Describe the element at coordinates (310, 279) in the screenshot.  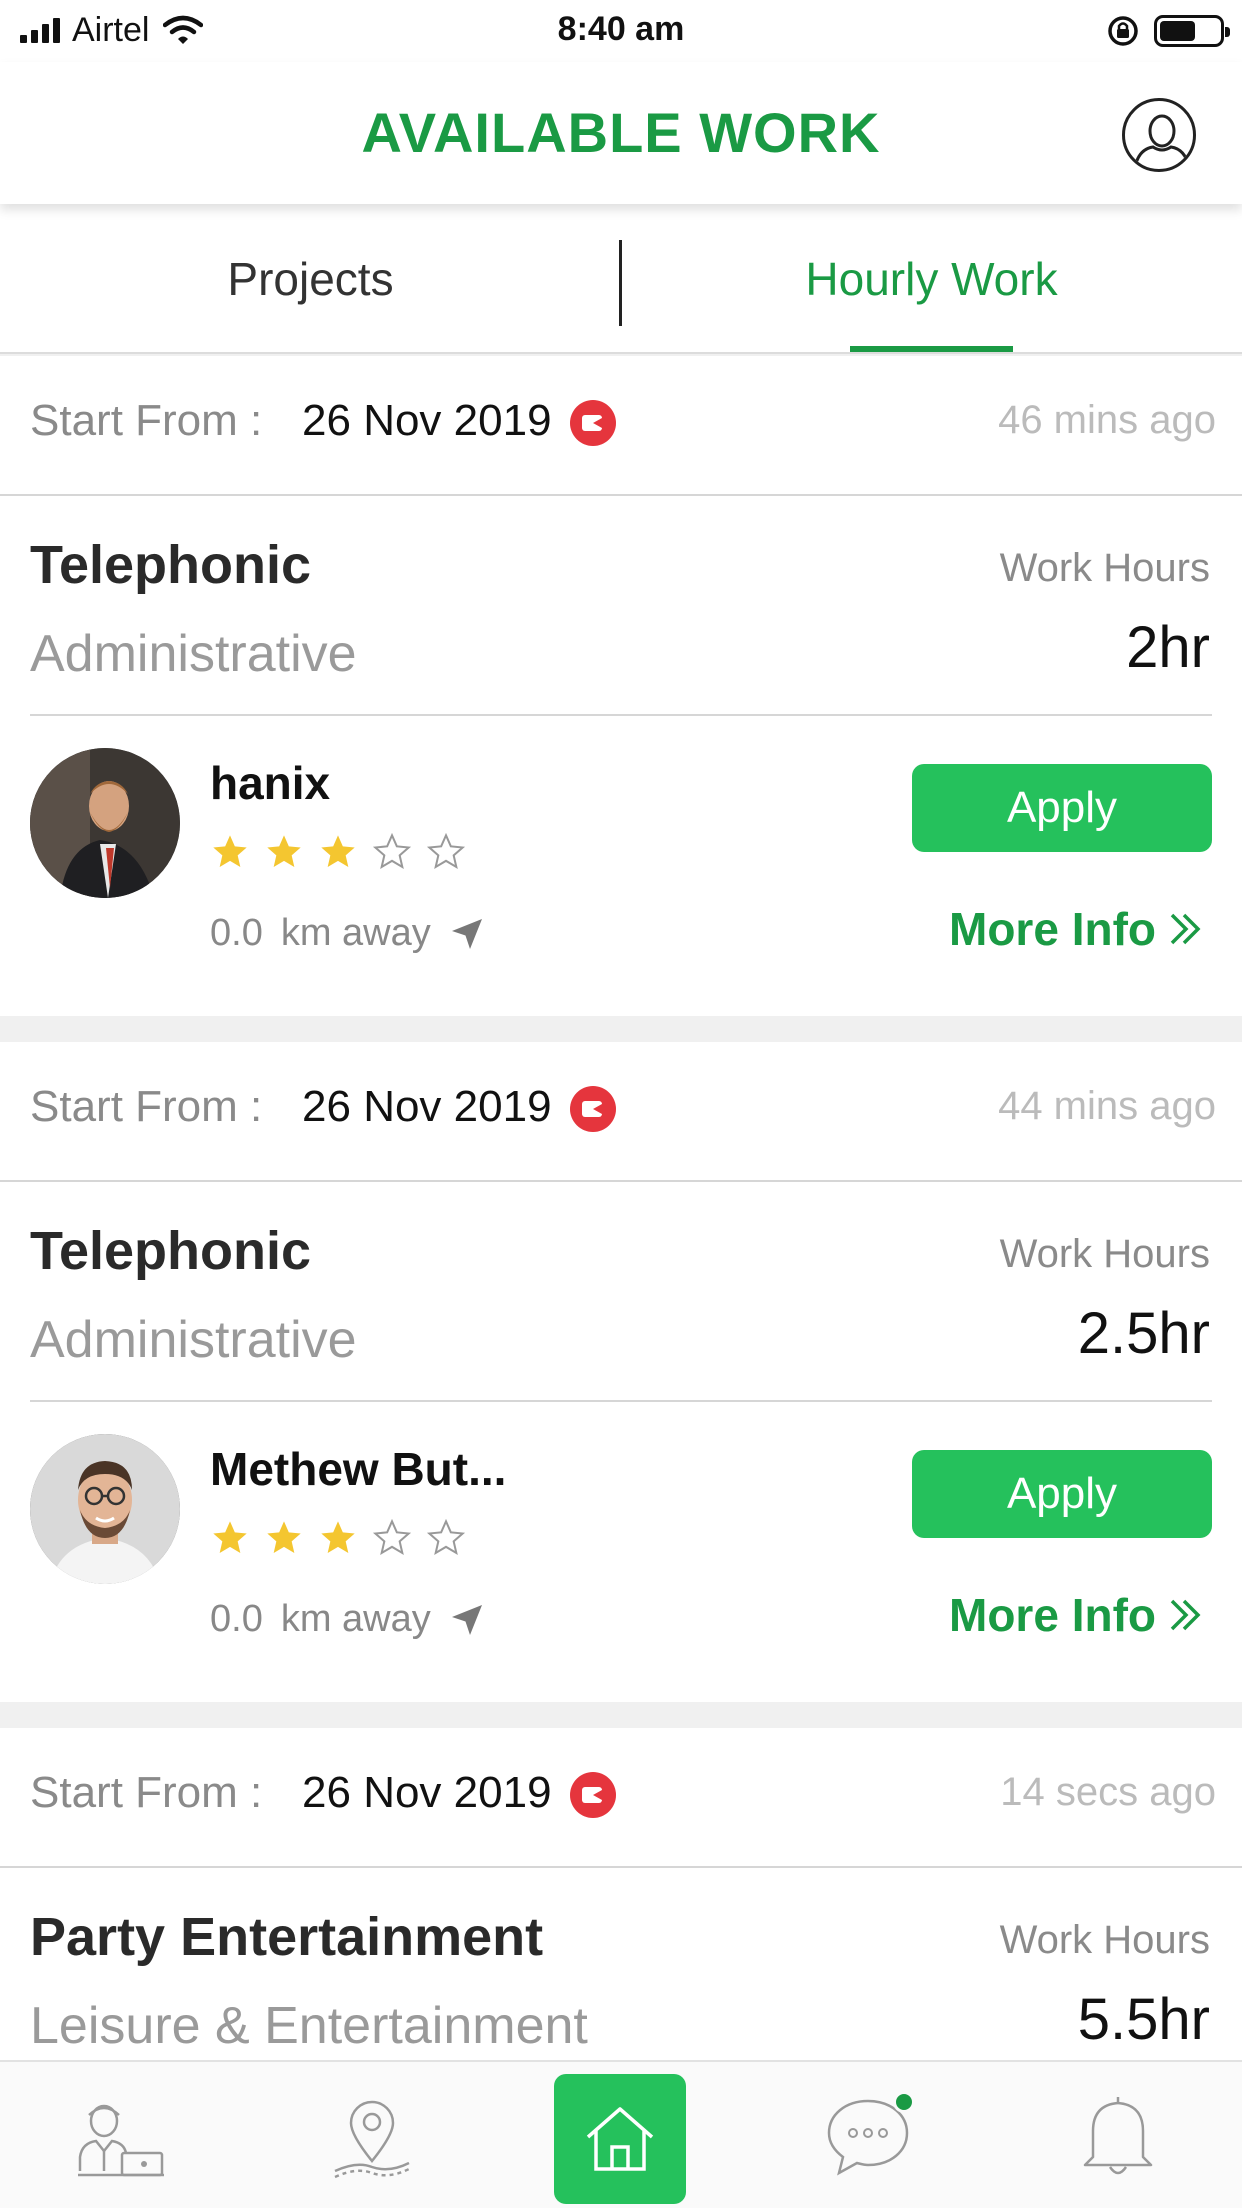
I see `tab-projects: Projects` at that location.